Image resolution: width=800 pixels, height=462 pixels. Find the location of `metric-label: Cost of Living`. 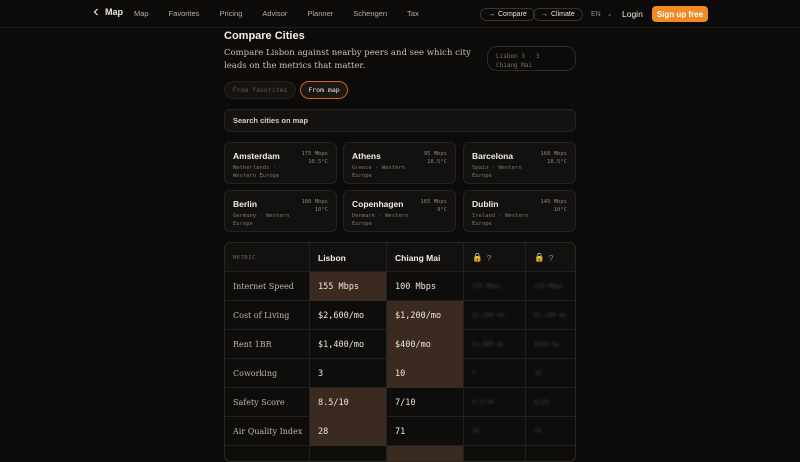

metric-label: Cost of Living is located at coordinates (267, 315).